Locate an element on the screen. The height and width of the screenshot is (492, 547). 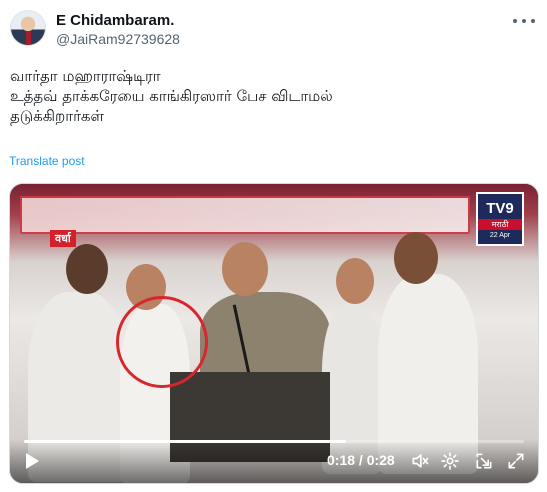
channel-logo-text: TV9 is located at coordinates (500, 208).